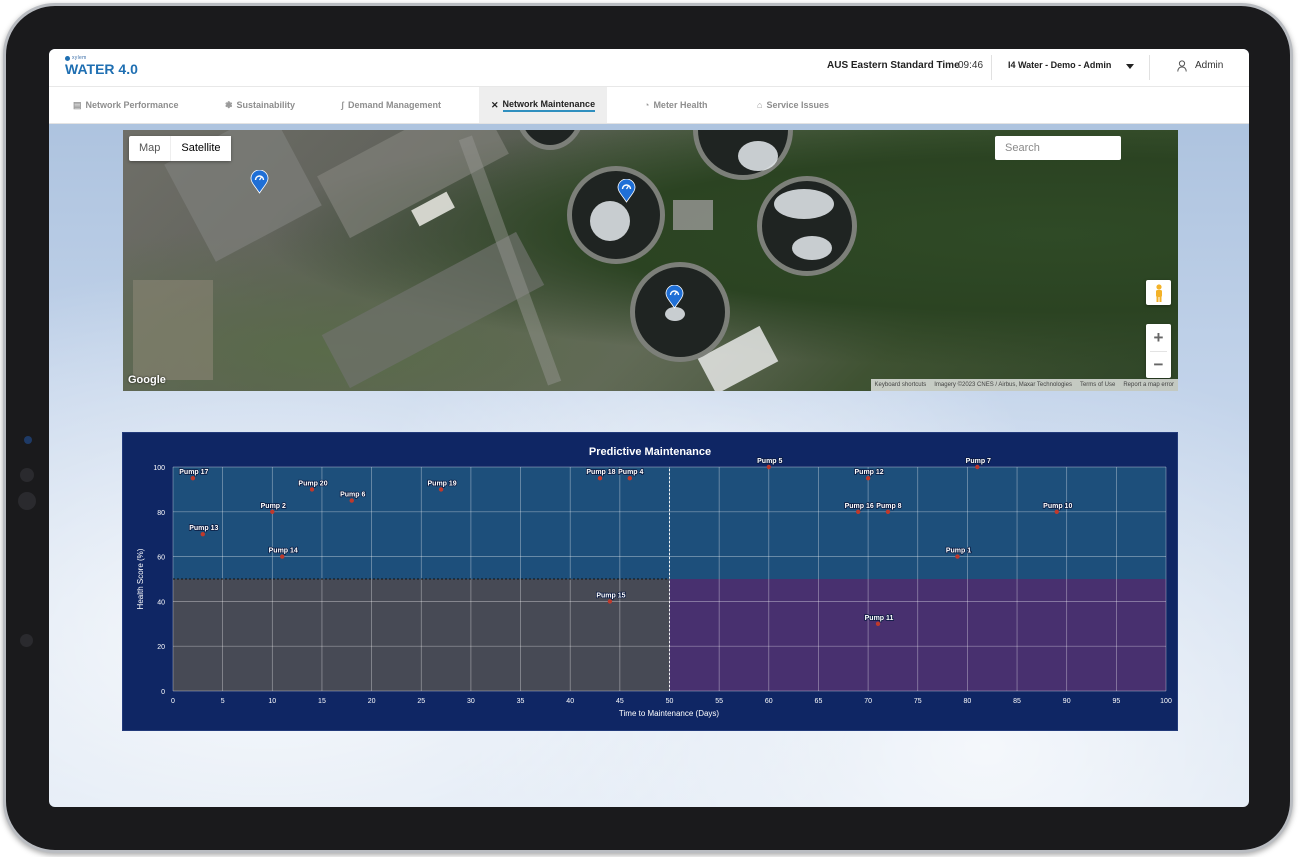 This screenshot has height=857, width=1300. What do you see at coordinates (322, 701) in the screenshot?
I see `x-tick-label: 15` at bounding box center [322, 701].